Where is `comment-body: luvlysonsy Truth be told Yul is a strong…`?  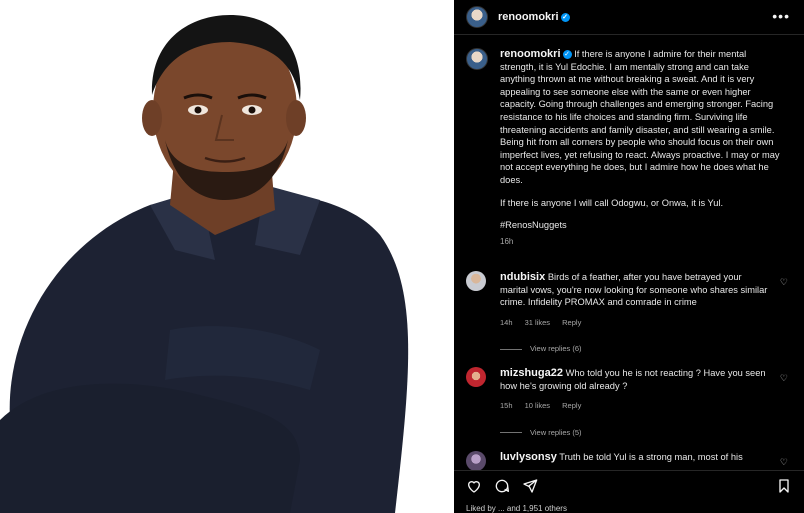 comment-body: luvlysonsy Truth be told Yul is a strong… is located at coordinates (636, 457).